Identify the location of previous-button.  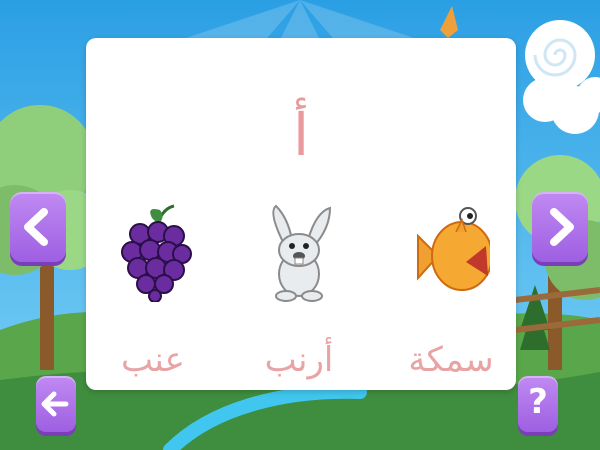
(38, 227).